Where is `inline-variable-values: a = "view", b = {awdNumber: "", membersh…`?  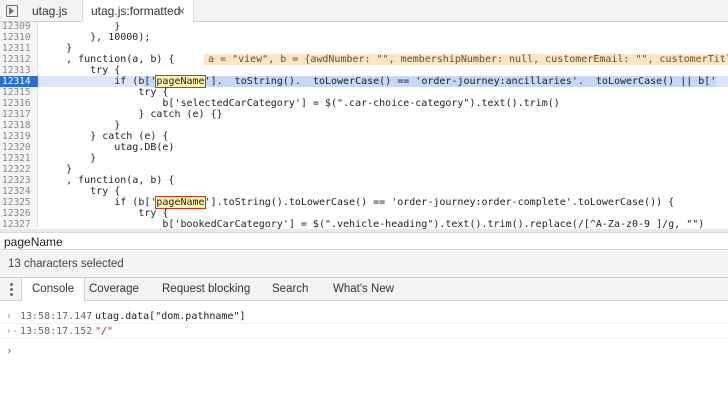
inline-variable-values: a = "view", b = {awdNumber: "", membersh… is located at coordinates (466, 59).